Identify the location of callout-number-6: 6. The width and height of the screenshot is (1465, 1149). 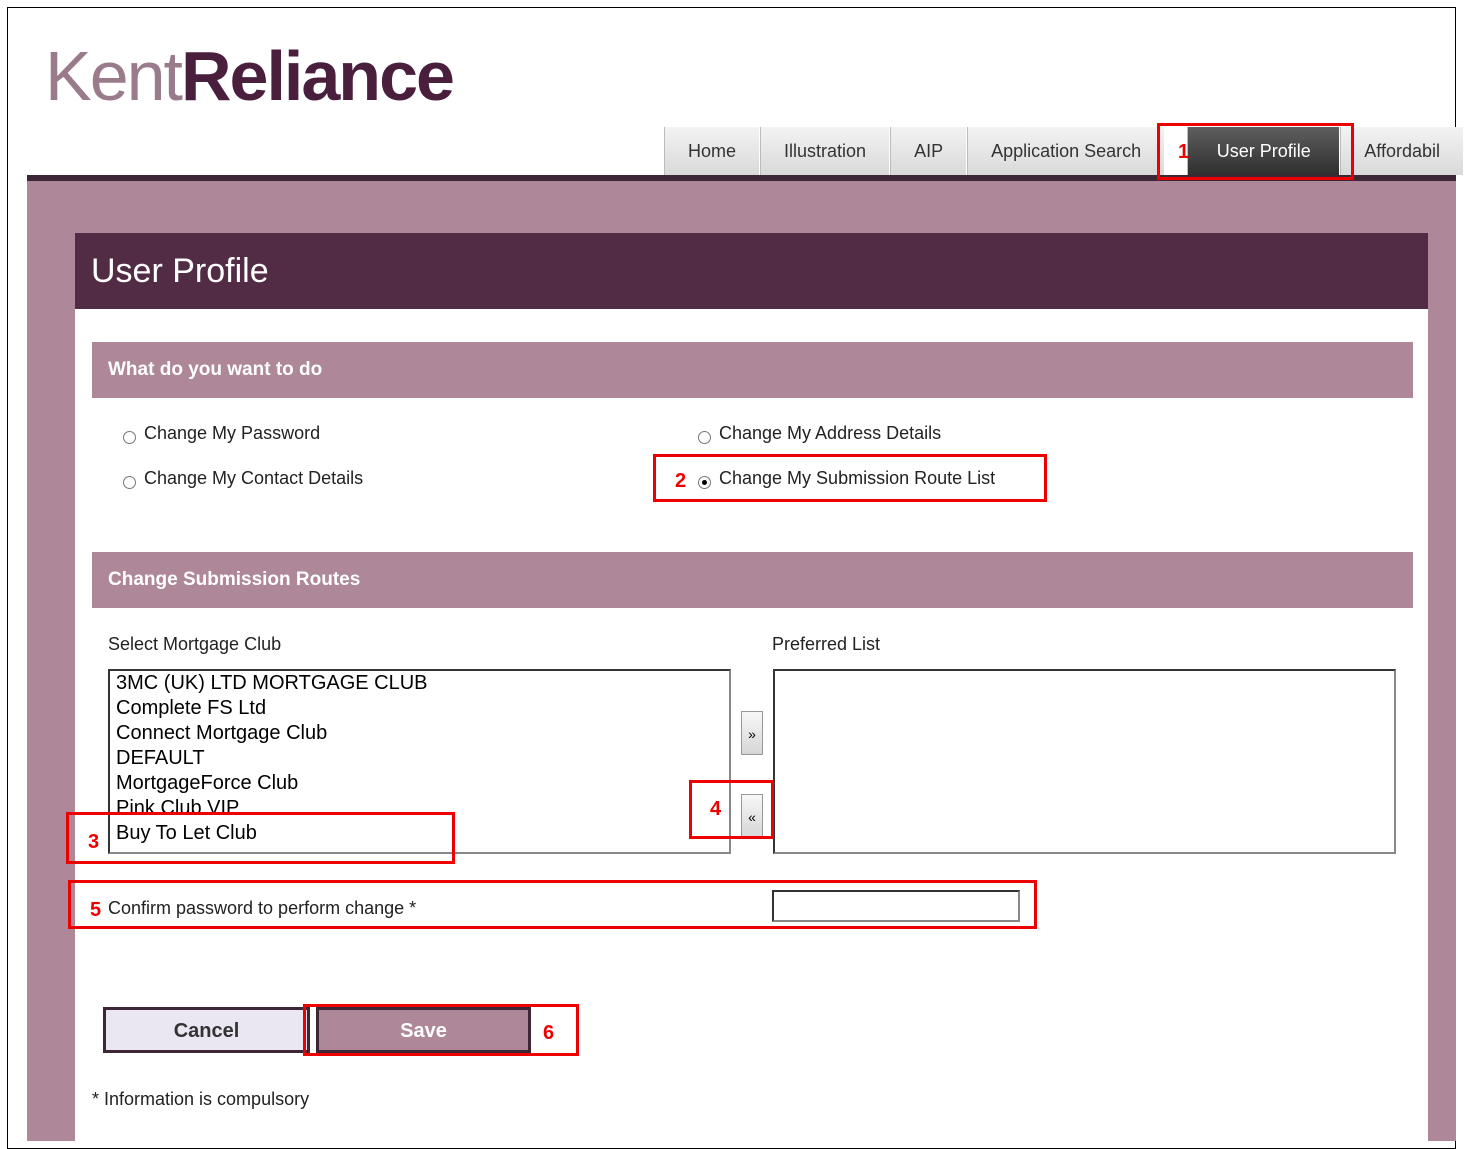
(549, 1033).